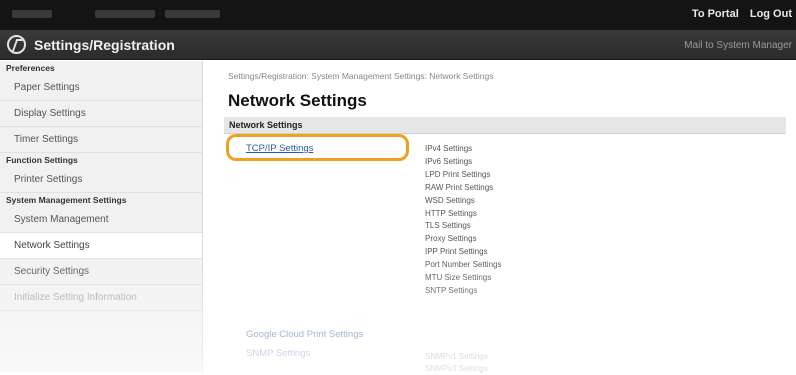 Image resolution: width=796 pixels, height=375 pixels. What do you see at coordinates (278, 353) in the screenshot?
I see `snmp-settings-link: SNMP Settings` at bounding box center [278, 353].